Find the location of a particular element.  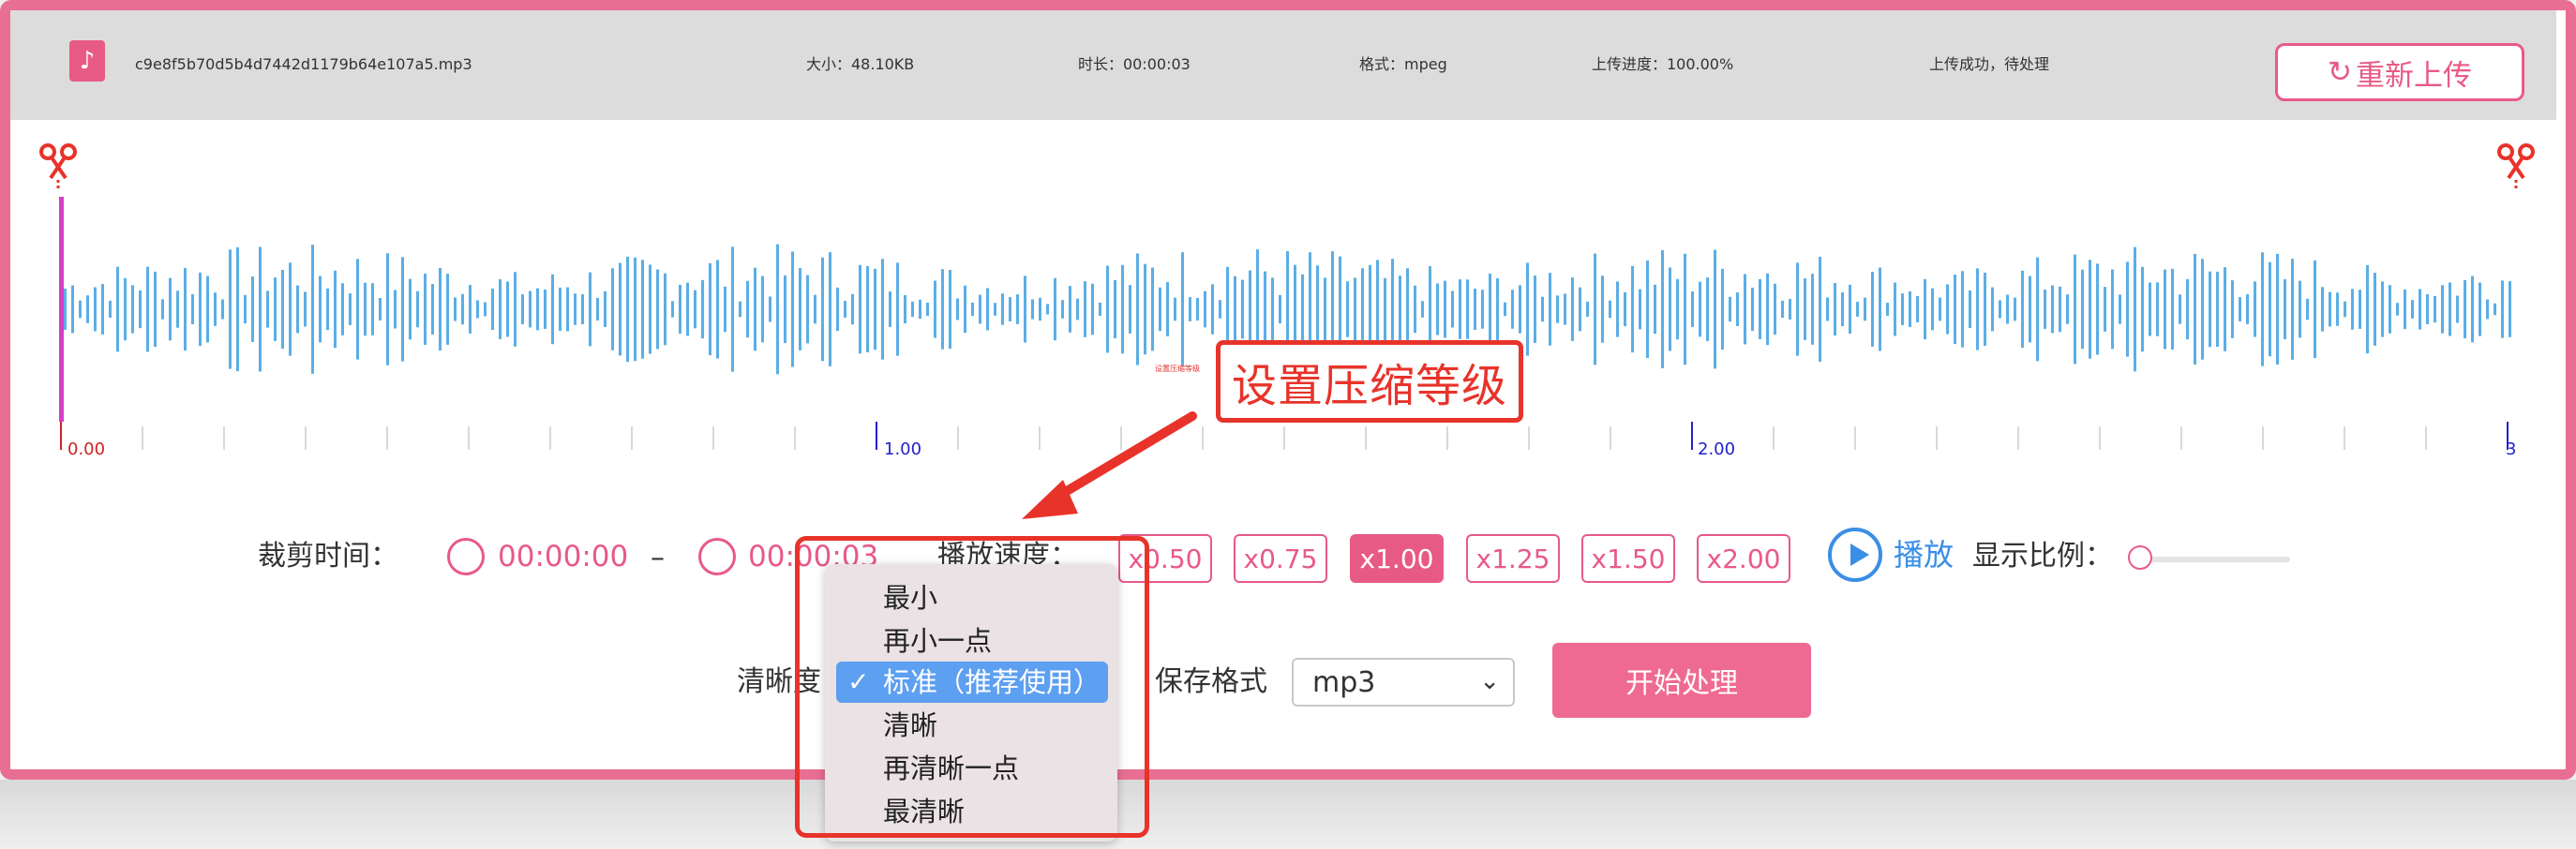

trim-end-scissors-icon is located at coordinates (2516, 166).